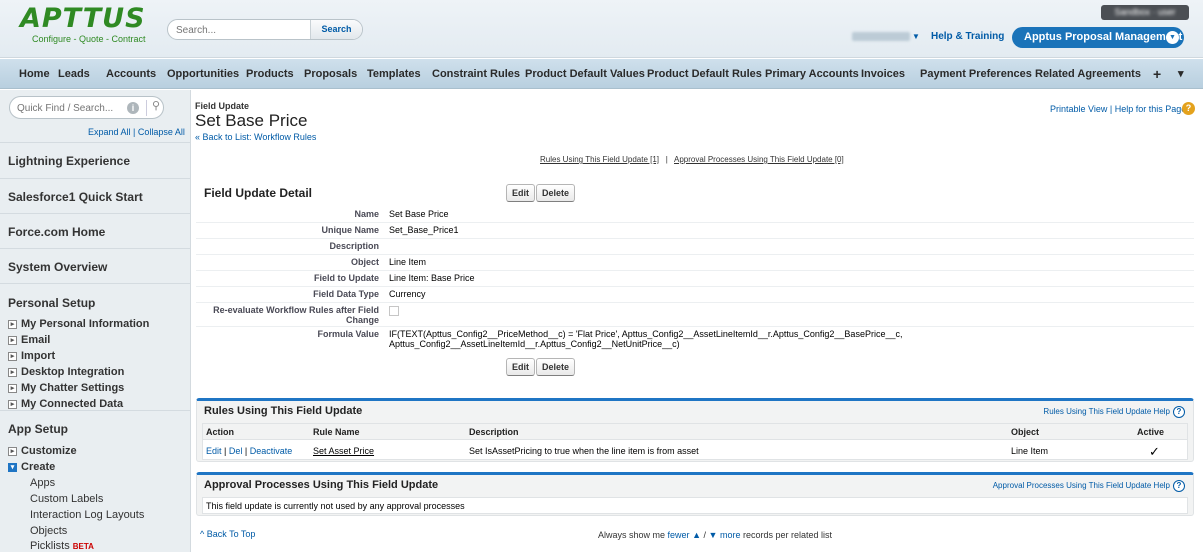  I want to click on edit-button-bottom: Edit, so click(520, 367).